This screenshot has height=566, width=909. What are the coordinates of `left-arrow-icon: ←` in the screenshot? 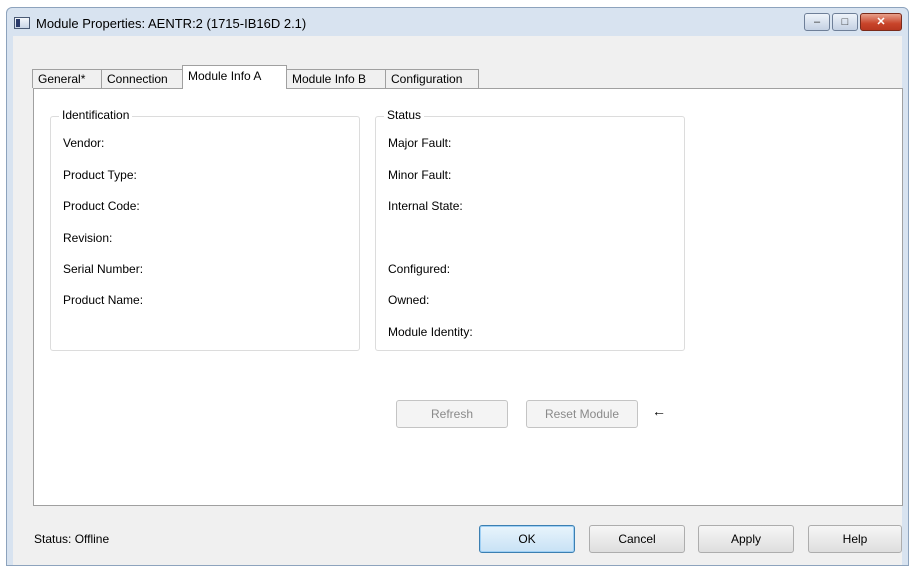 It's located at (659, 411).